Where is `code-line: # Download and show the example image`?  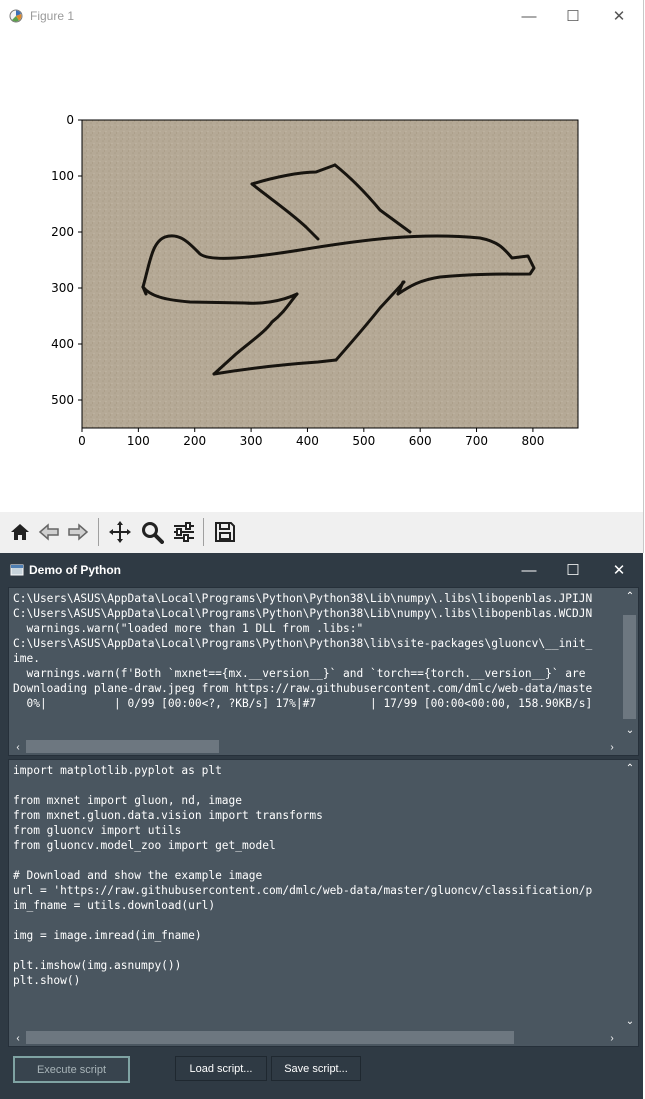
code-line: # Download and show the example image is located at coordinates (138, 875).